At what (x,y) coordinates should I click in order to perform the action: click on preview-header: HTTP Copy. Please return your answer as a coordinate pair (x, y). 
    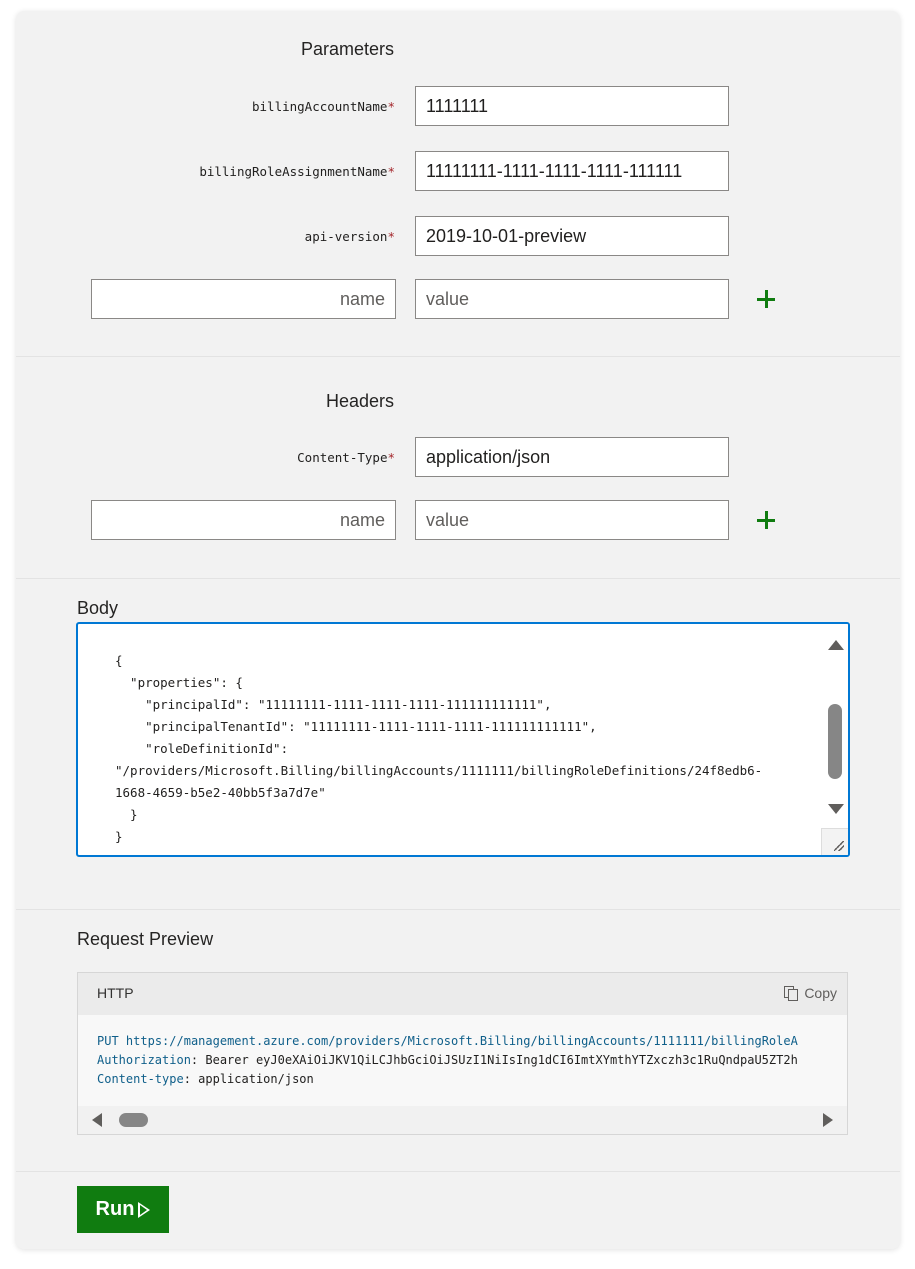
    Looking at the image, I should click on (462, 994).